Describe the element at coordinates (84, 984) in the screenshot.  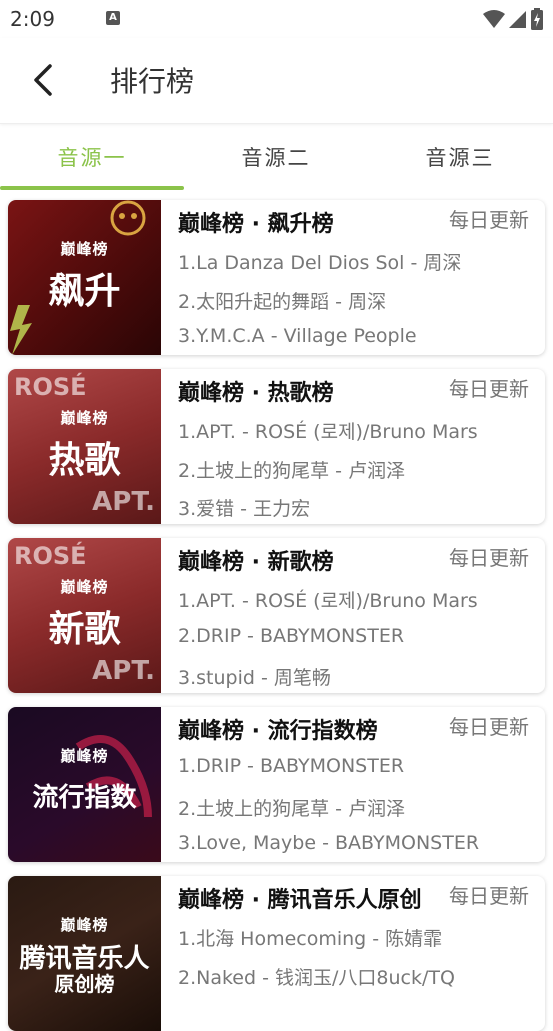
I see `cover-label-2: 原创榜` at that location.